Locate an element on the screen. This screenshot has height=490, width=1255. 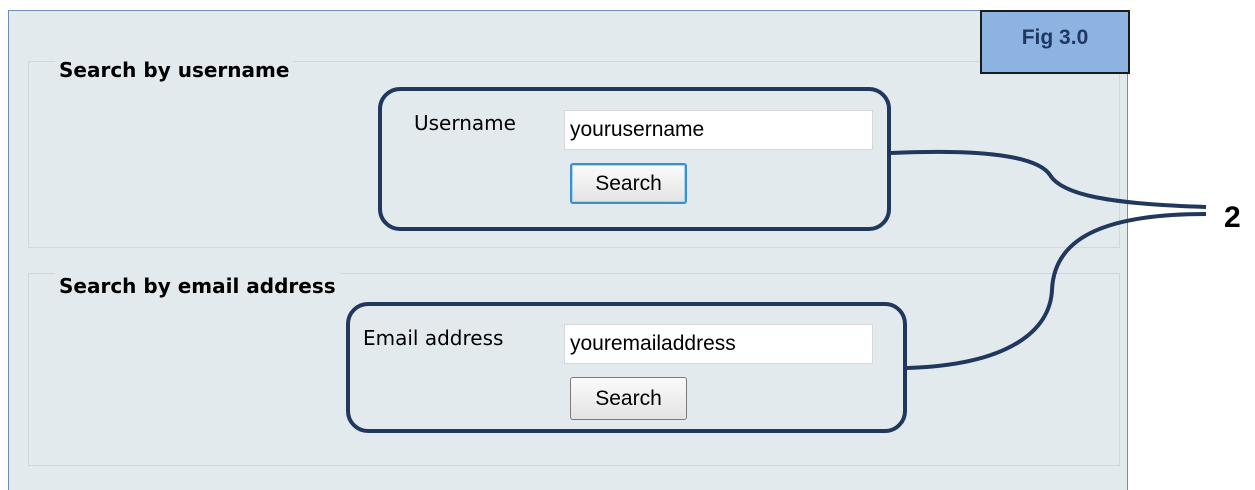
callout-number: 2 is located at coordinates (1232, 217).